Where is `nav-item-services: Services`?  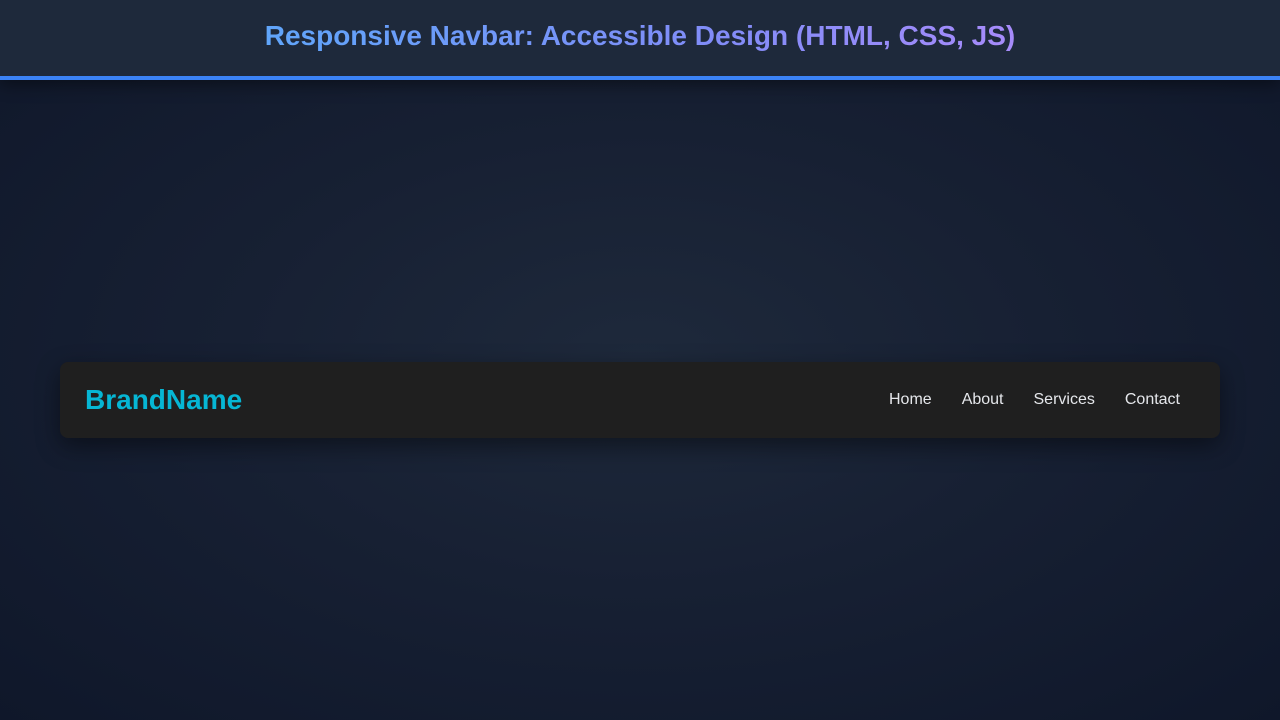
nav-item-services: Services is located at coordinates (1064, 400).